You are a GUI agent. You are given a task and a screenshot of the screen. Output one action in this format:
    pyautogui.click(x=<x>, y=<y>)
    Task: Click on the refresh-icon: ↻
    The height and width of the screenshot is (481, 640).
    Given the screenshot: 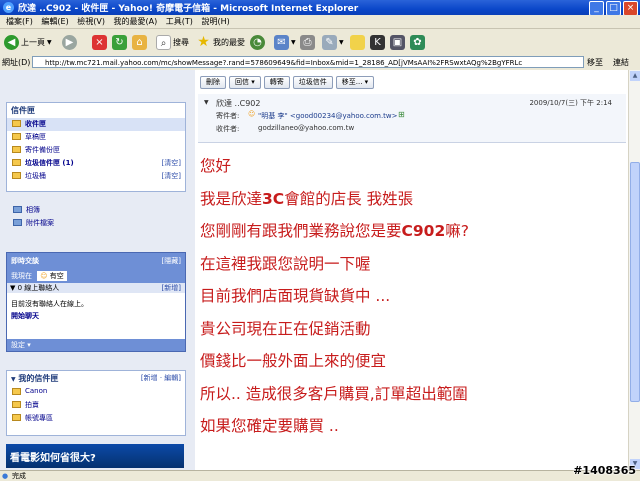 What is the action you would take?
    pyautogui.click(x=119, y=42)
    